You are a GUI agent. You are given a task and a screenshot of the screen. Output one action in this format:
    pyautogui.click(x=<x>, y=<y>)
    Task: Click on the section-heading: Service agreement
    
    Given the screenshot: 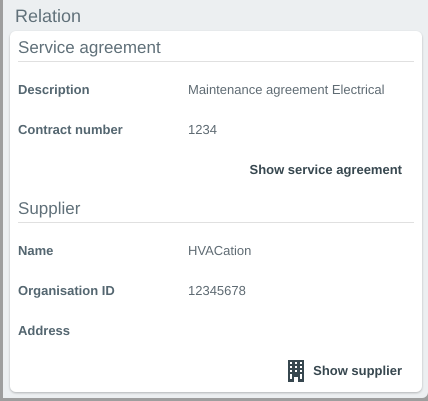 What is the action you would take?
    pyautogui.click(x=89, y=47)
    